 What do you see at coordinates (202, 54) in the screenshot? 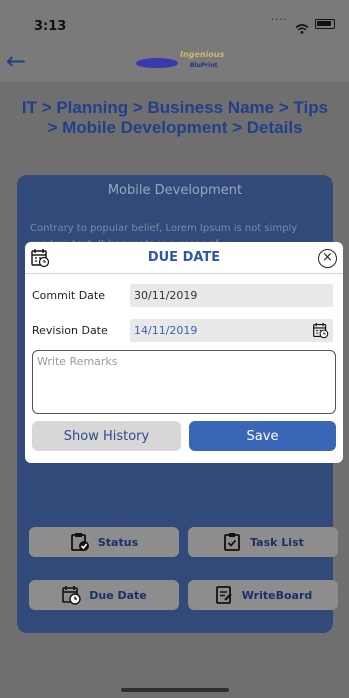
I see `logo-name: Ingenious` at bounding box center [202, 54].